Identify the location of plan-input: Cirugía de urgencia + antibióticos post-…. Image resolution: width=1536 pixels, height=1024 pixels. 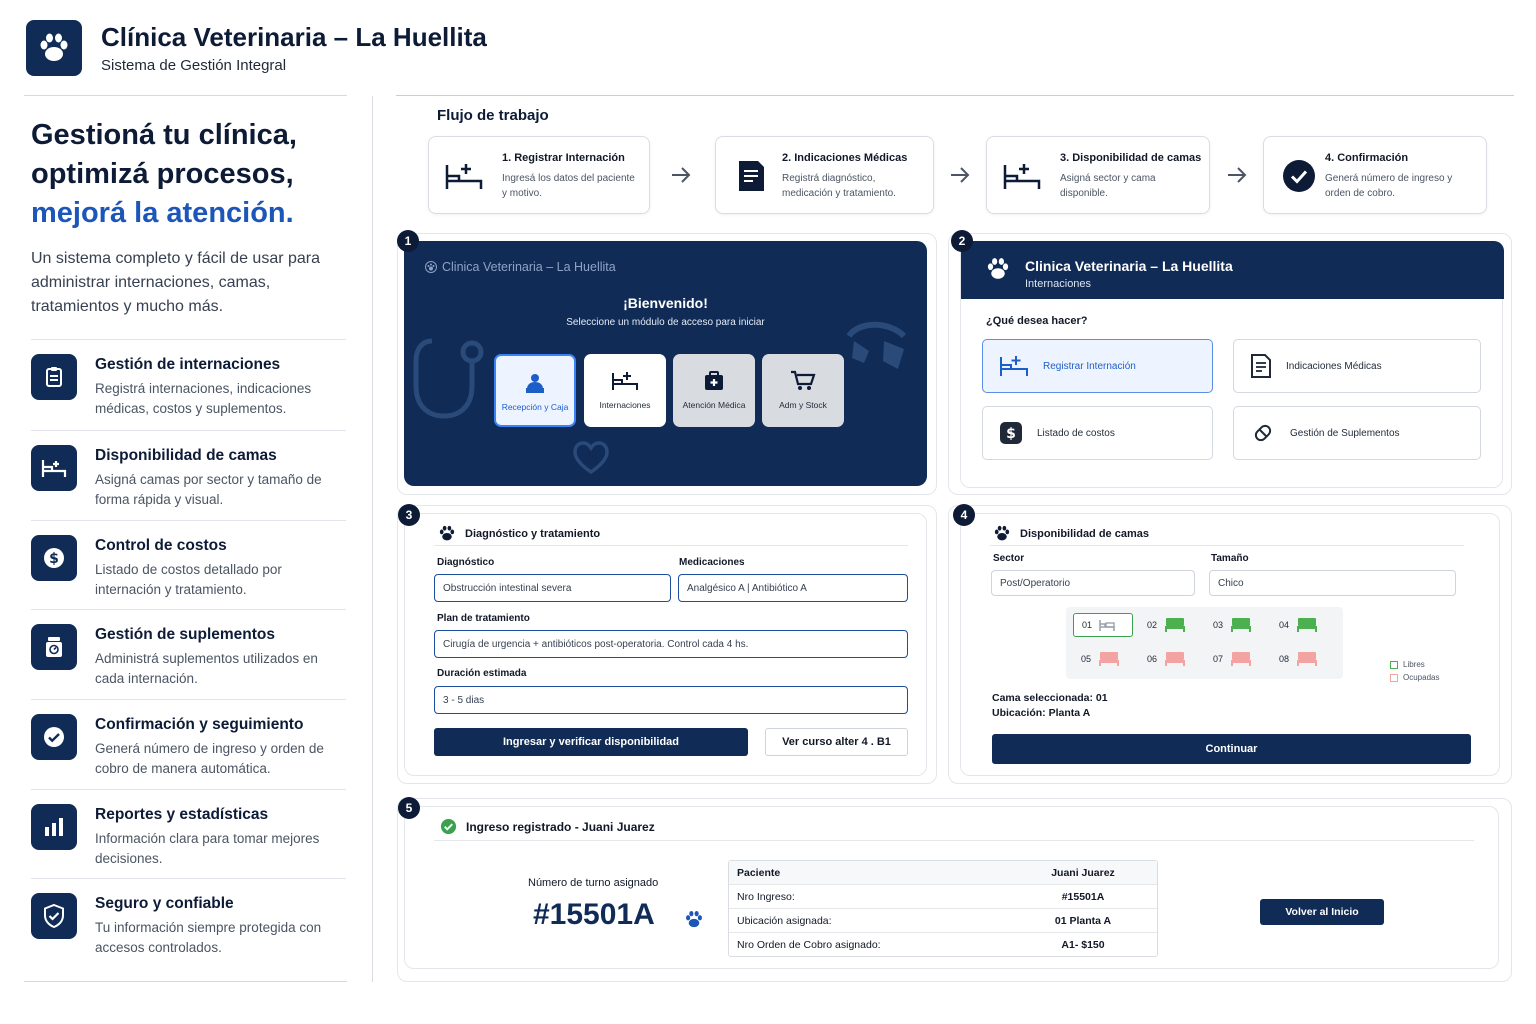
(671, 644).